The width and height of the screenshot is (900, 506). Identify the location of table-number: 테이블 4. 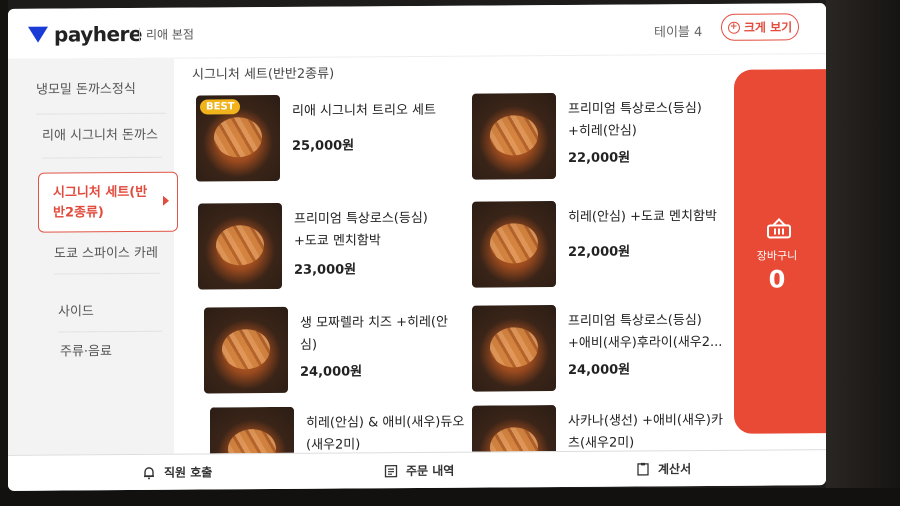
(678, 33).